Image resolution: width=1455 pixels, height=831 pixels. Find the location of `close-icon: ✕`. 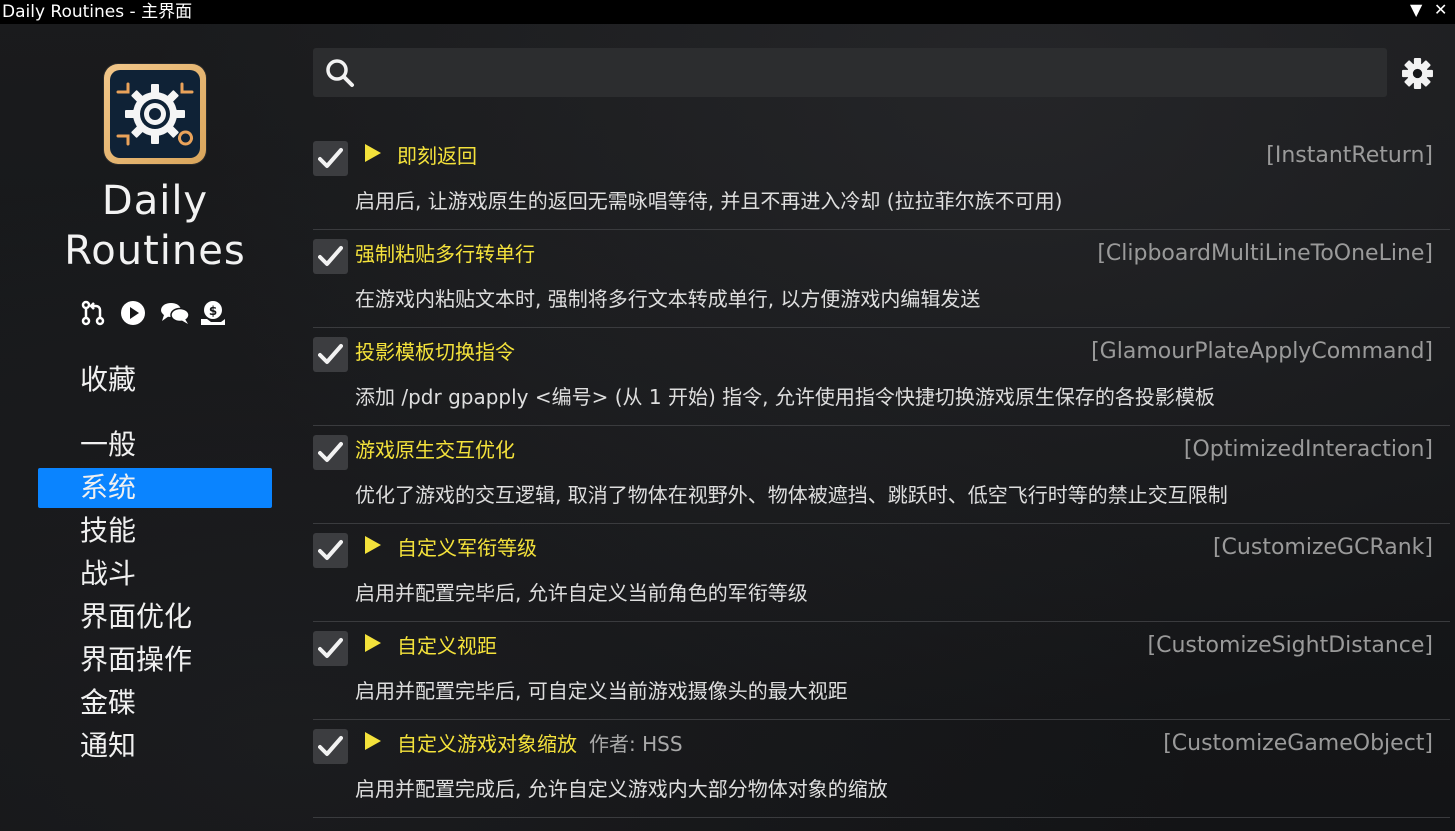

close-icon: ✕ is located at coordinates (1440, 10).